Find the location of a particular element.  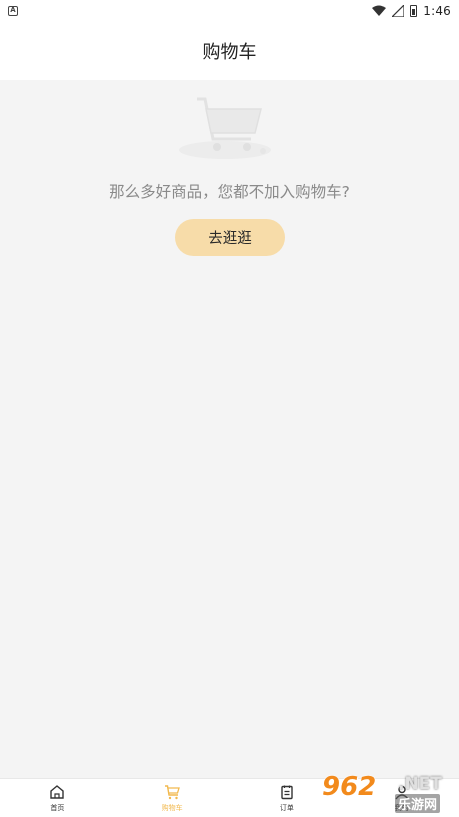

header: 购物车 is located at coordinates (229, 51).